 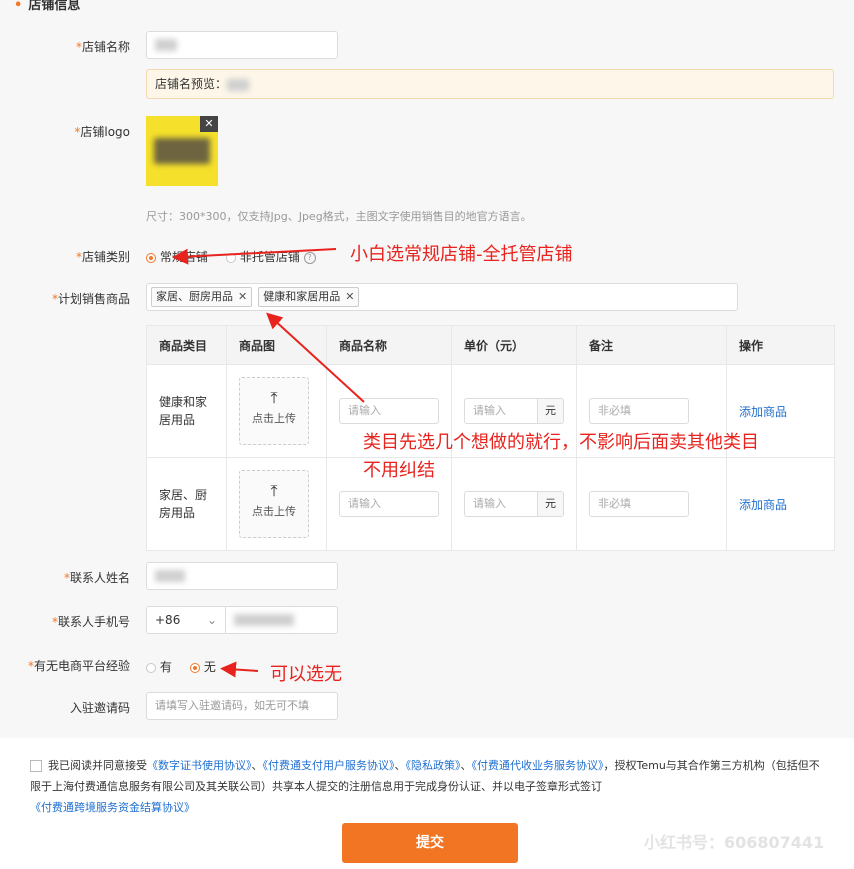 What do you see at coordinates (202, 297) in the screenshot?
I see `category-tag: 家居、厨房用品 ✕` at bounding box center [202, 297].